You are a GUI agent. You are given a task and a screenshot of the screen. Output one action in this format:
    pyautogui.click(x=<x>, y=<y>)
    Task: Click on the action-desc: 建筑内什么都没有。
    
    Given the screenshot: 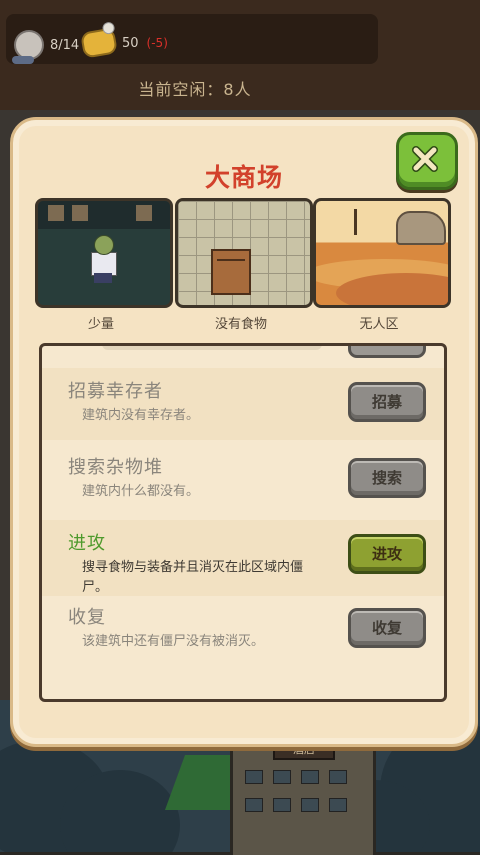 What is the action you would take?
    pyautogui.click(x=141, y=491)
    